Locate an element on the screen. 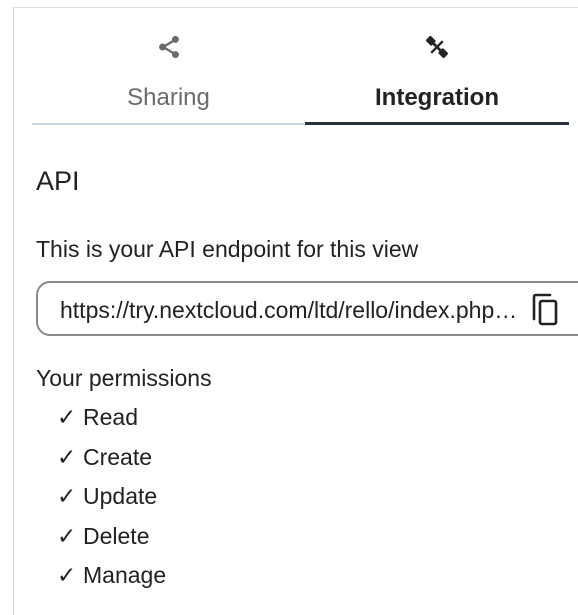  tab-integration-label: Integration is located at coordinates (437, 97).